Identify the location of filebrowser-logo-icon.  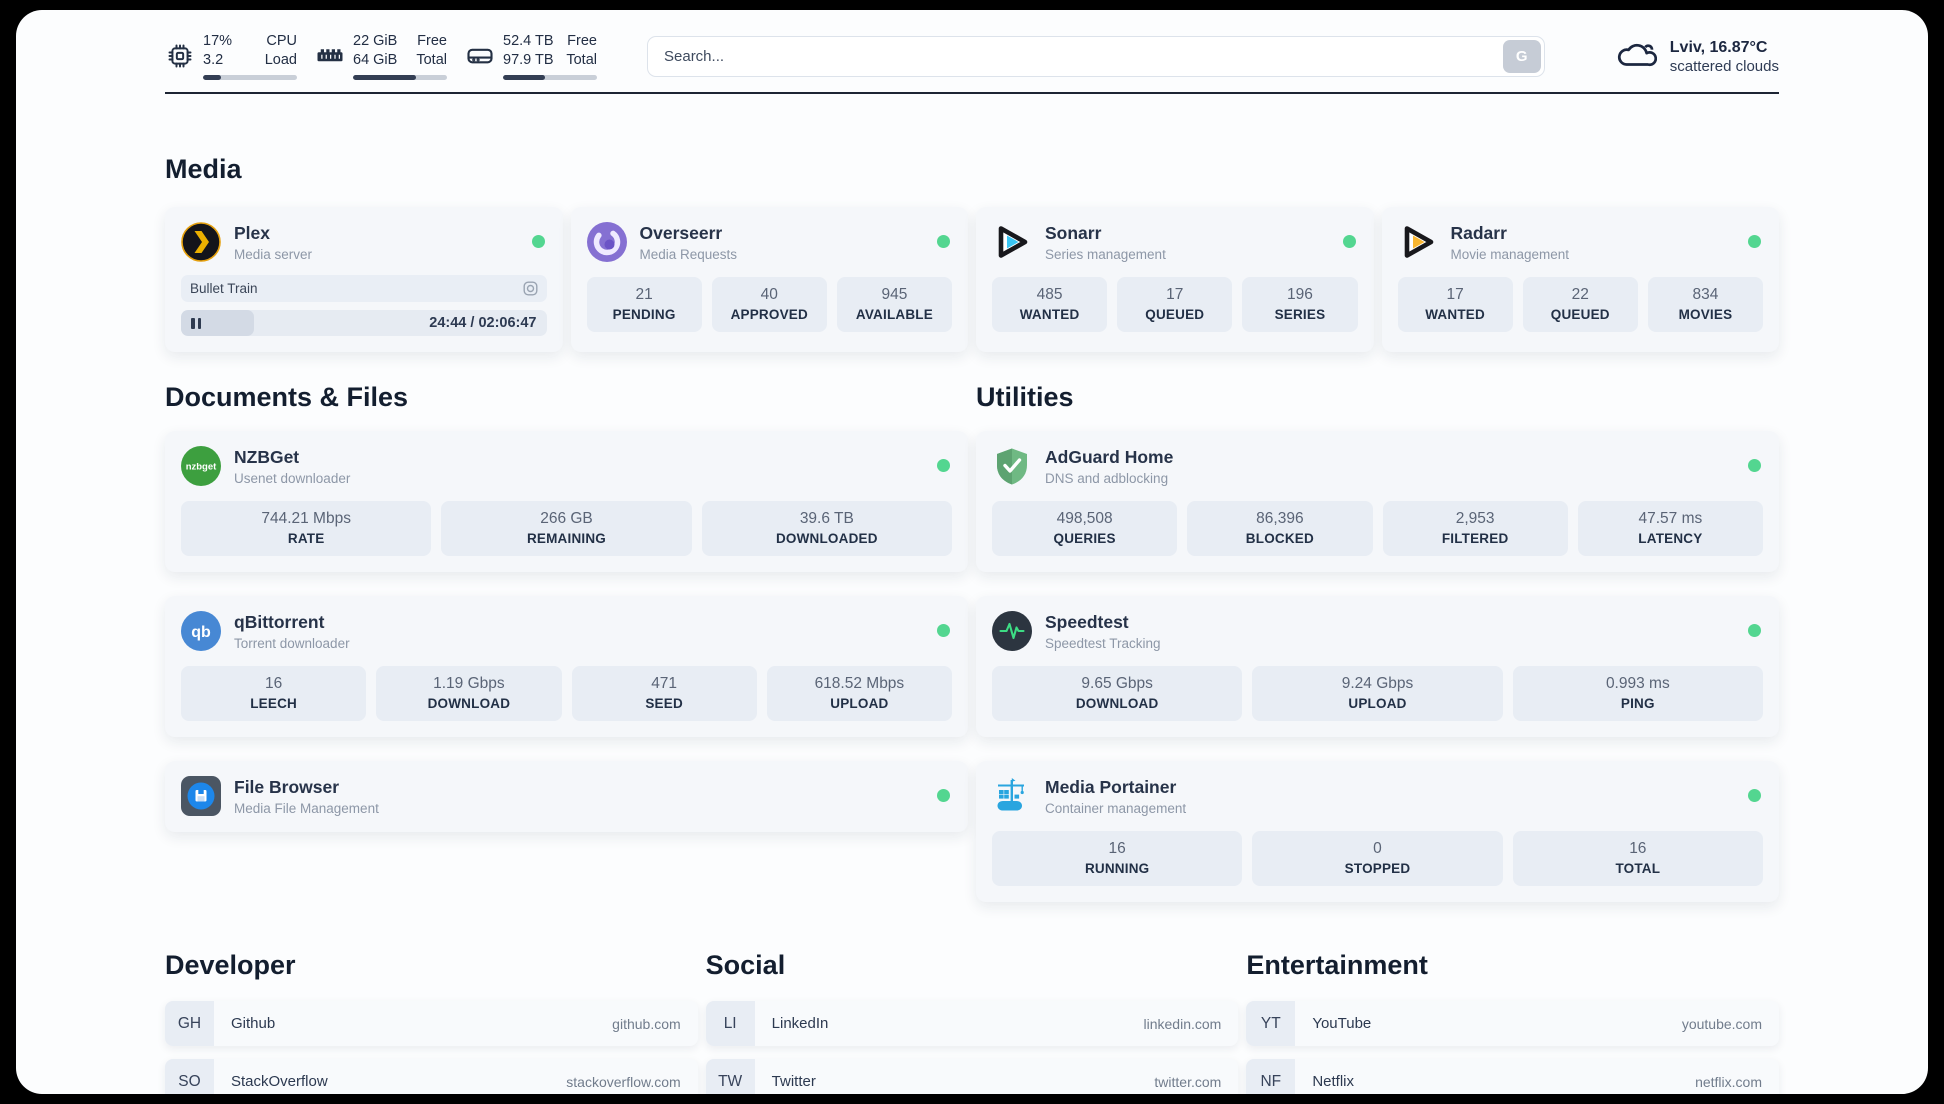
(201, 796).